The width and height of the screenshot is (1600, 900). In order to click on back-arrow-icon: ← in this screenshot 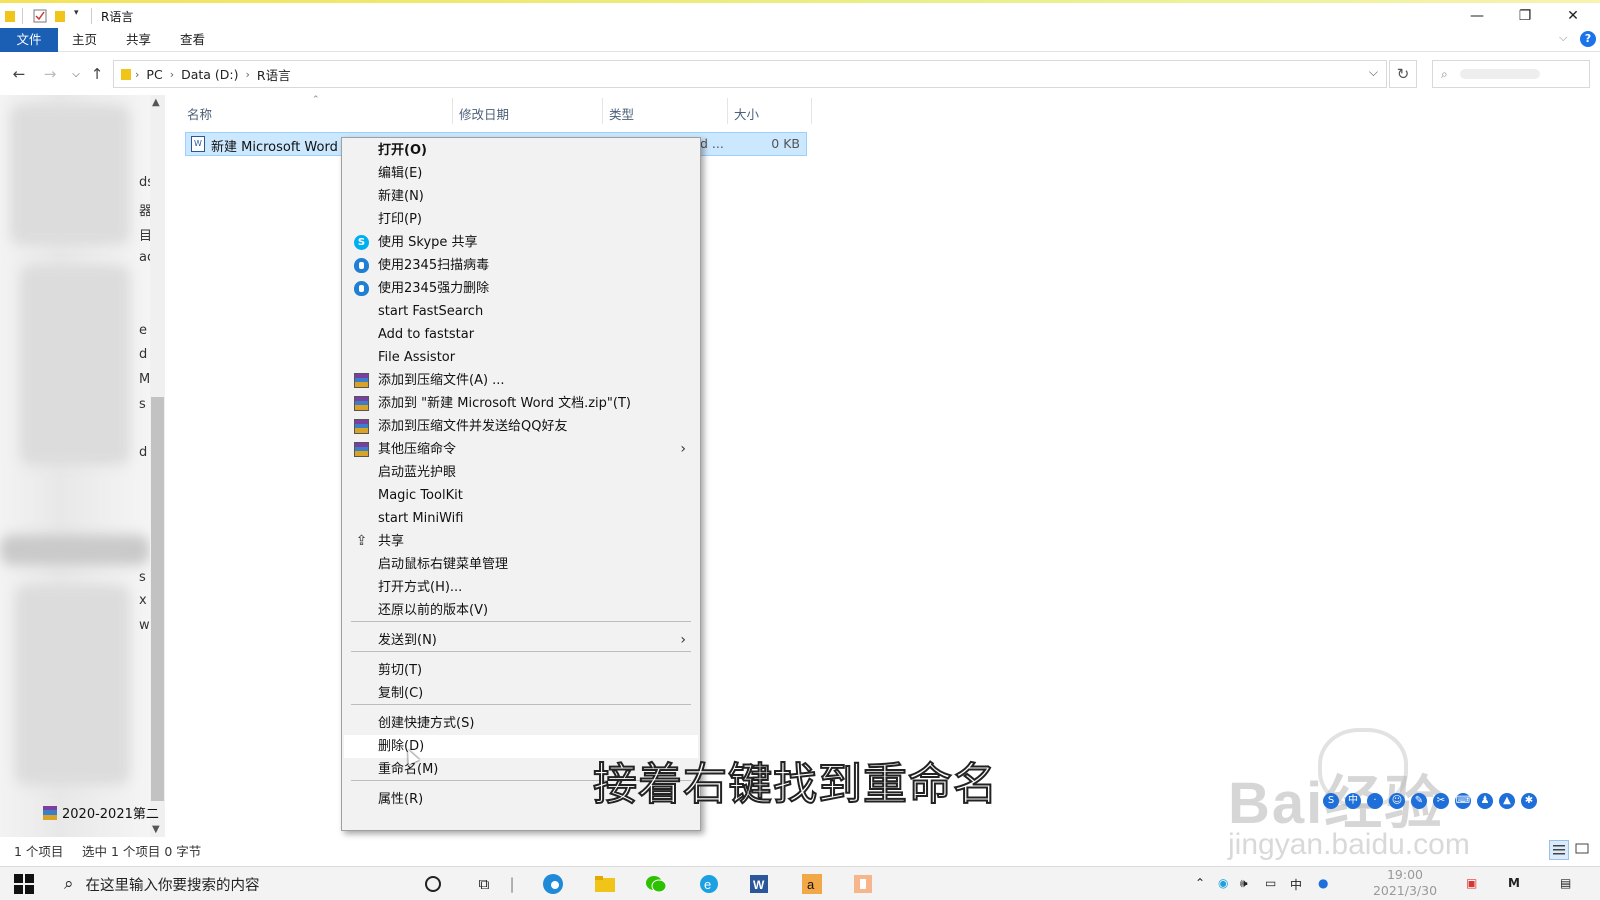, I will do `click(19, 74)`.